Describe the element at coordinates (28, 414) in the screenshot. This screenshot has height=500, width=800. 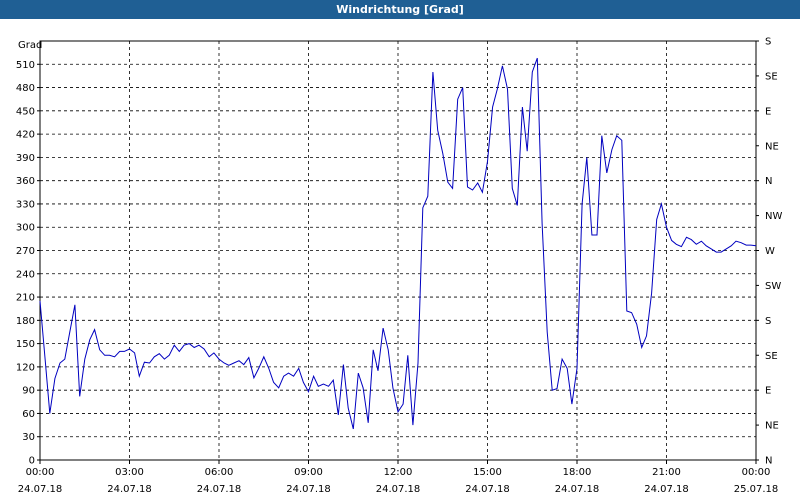
I see `y-tick-label: 60` at that location.